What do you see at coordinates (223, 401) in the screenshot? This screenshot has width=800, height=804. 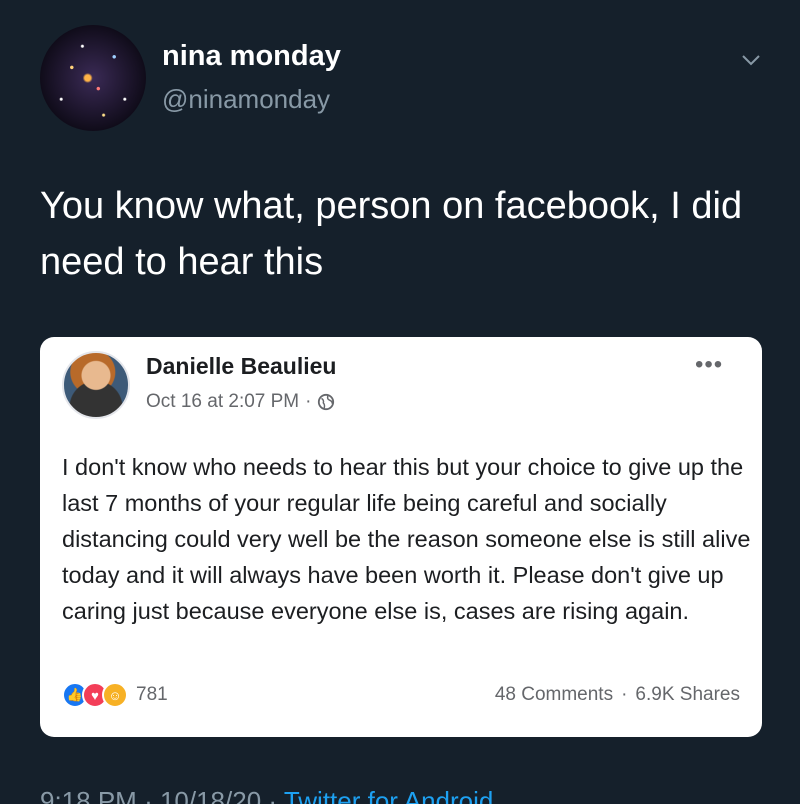 I see `fb-timestamp: Oct 16 at 2:07 PM` at bounding box center [223, 401].